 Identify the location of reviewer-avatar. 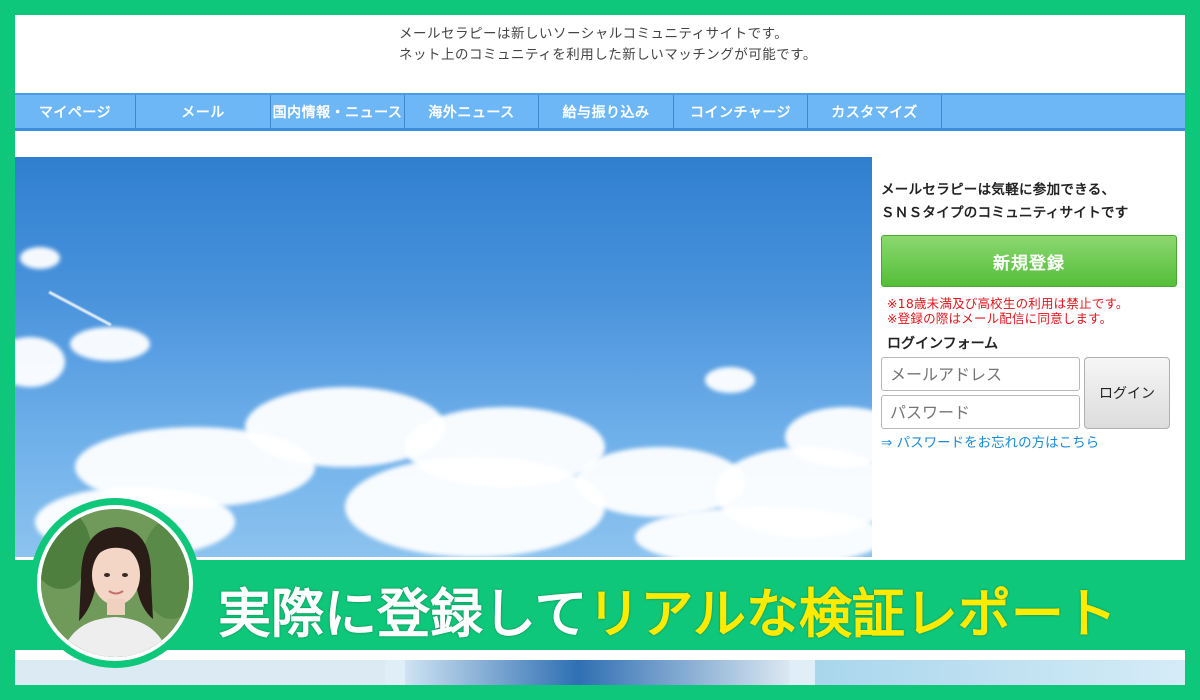
(115, 583).